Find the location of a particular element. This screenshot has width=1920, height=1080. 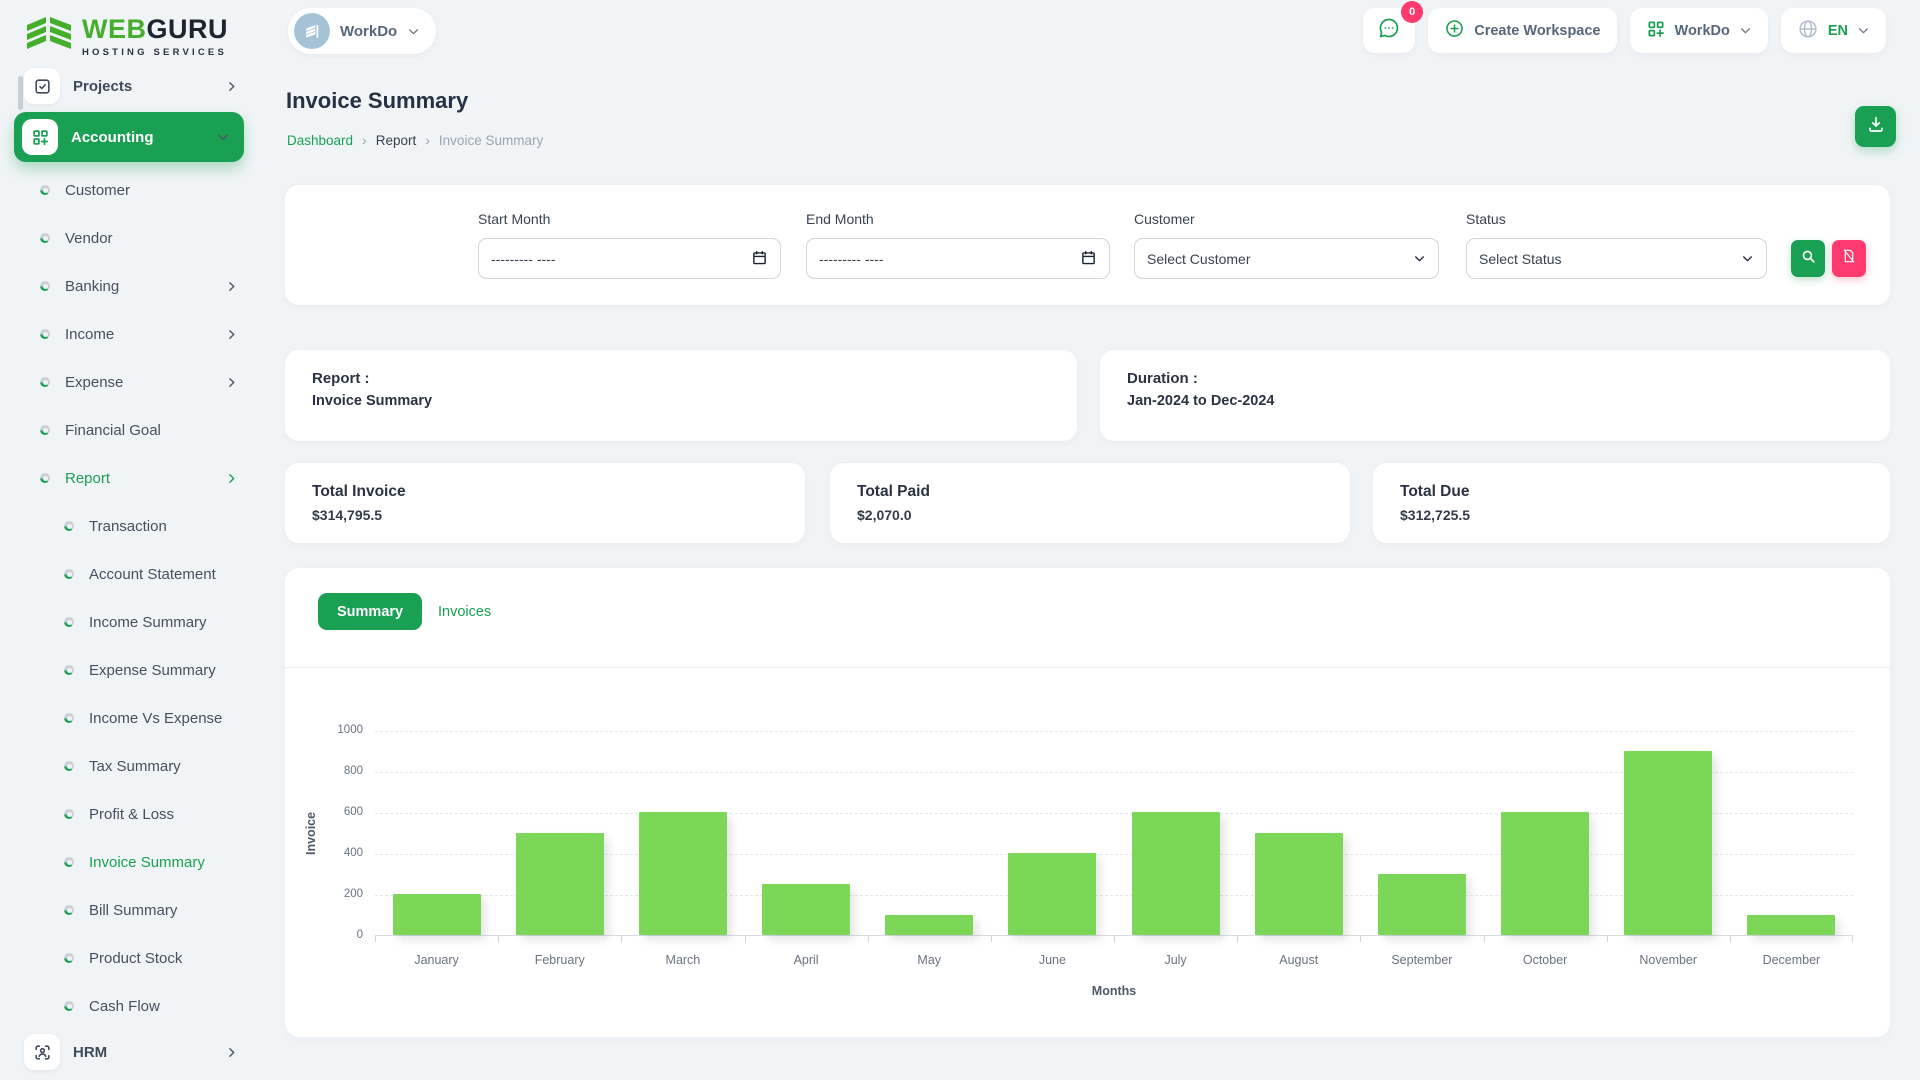

breadcrumb-report: Report is located at coordinates (396, 140).